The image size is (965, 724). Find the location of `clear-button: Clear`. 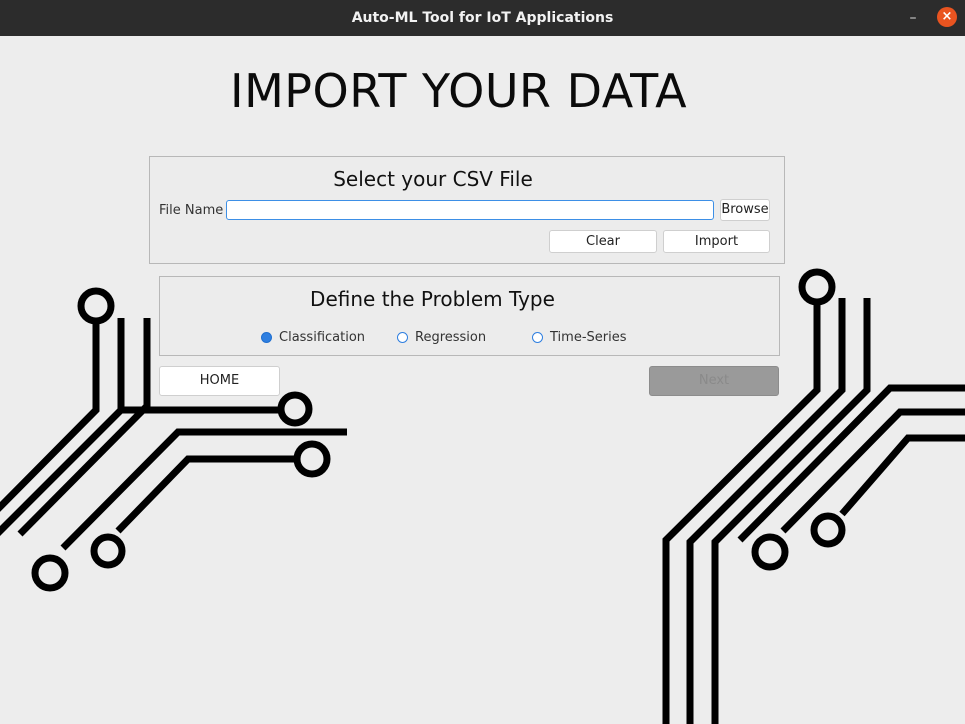

clear-button: Clear is located at coordinates (603, 241).